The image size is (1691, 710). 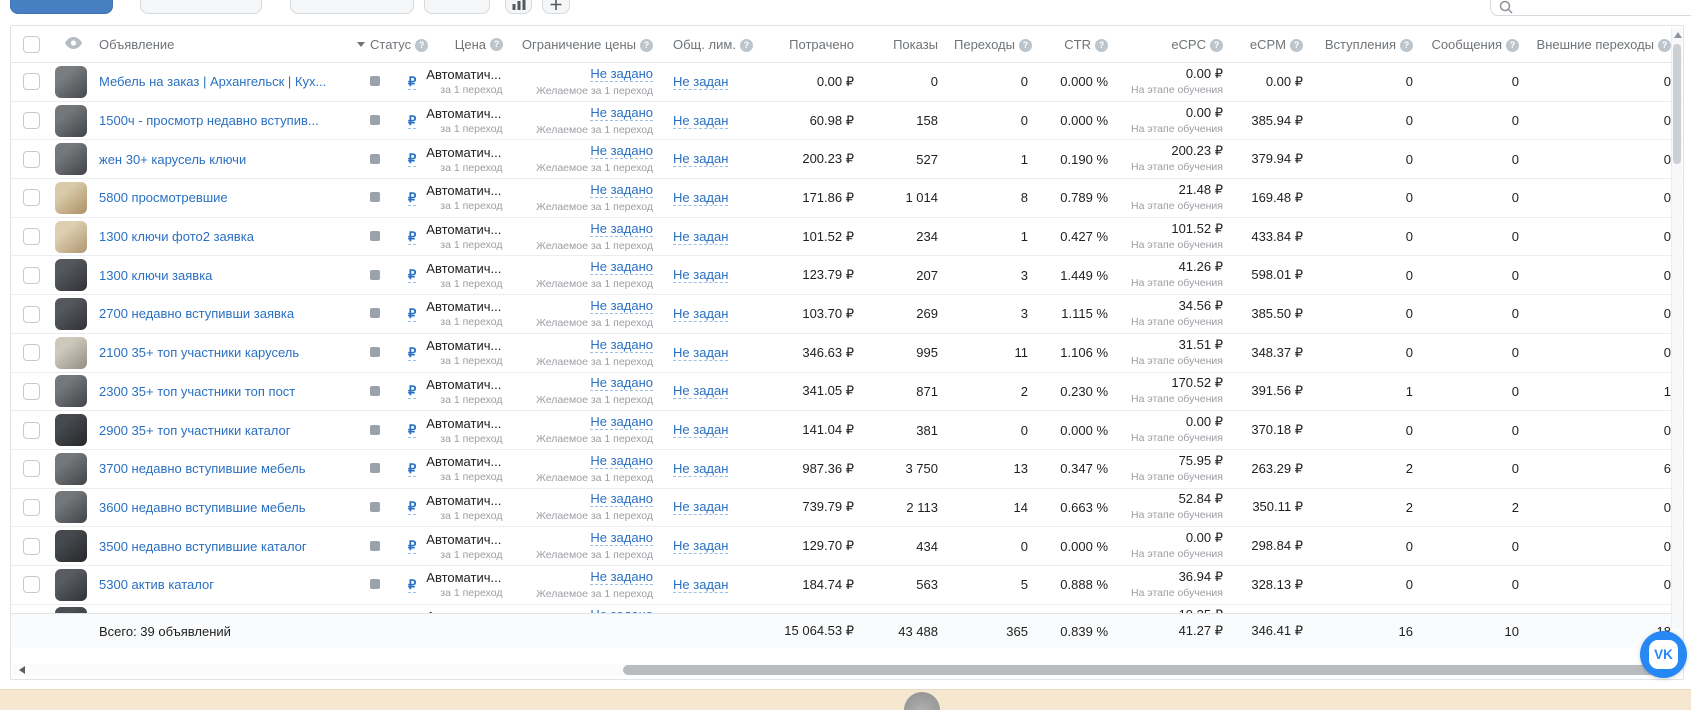 What do you see at coordinates (224, 197) in the screenshot?
I see `ad-name-link: 5800 просмотревшие` at bounding box center [224, 197].